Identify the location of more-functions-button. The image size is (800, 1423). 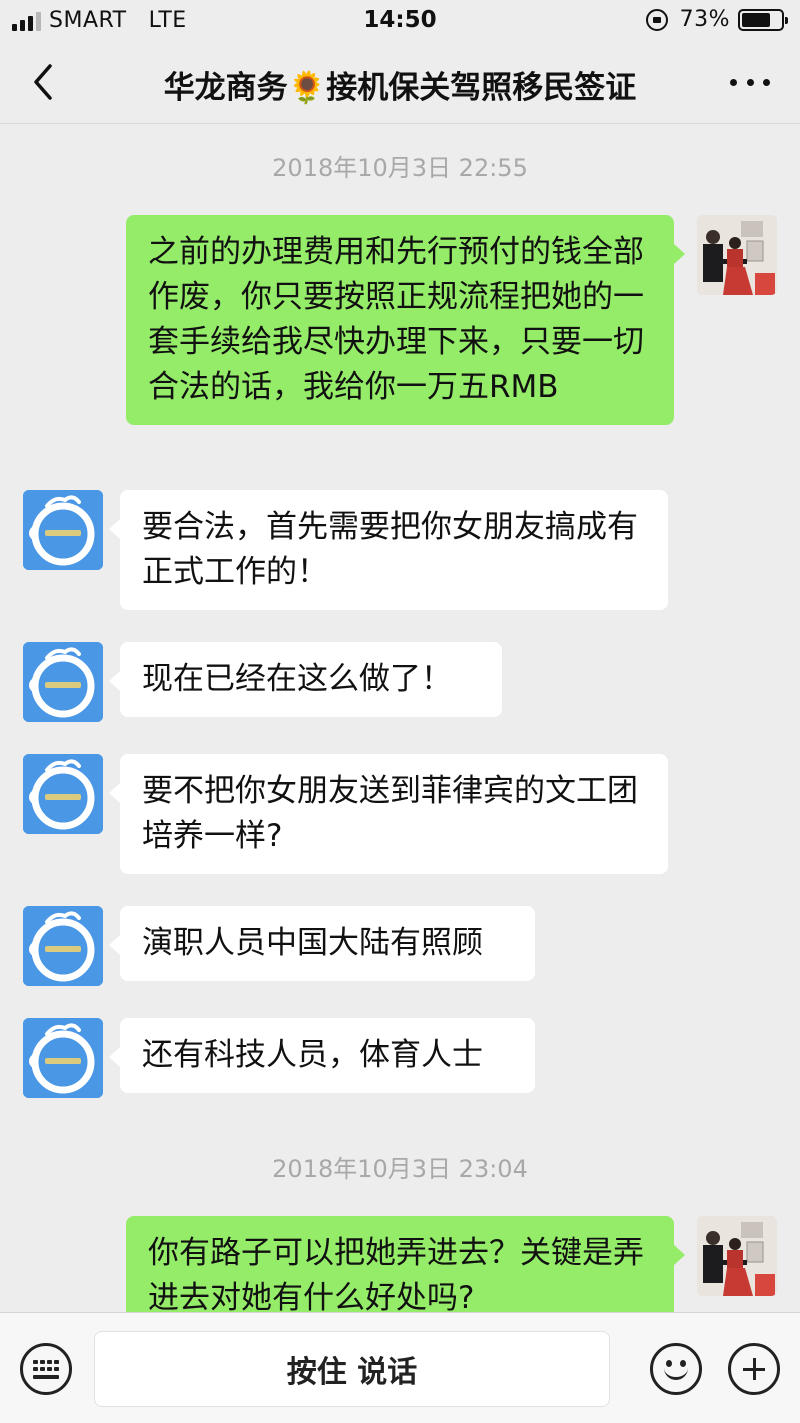
(754, 1369).